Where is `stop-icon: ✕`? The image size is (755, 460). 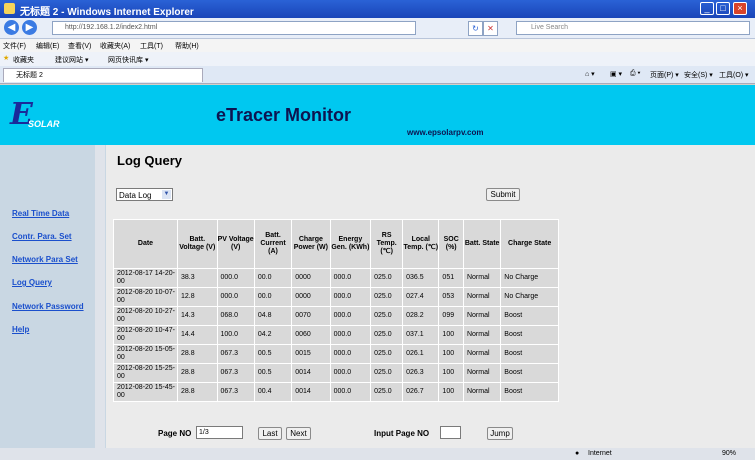
stop-icon: ✕ is located at coordinates (490, 28).